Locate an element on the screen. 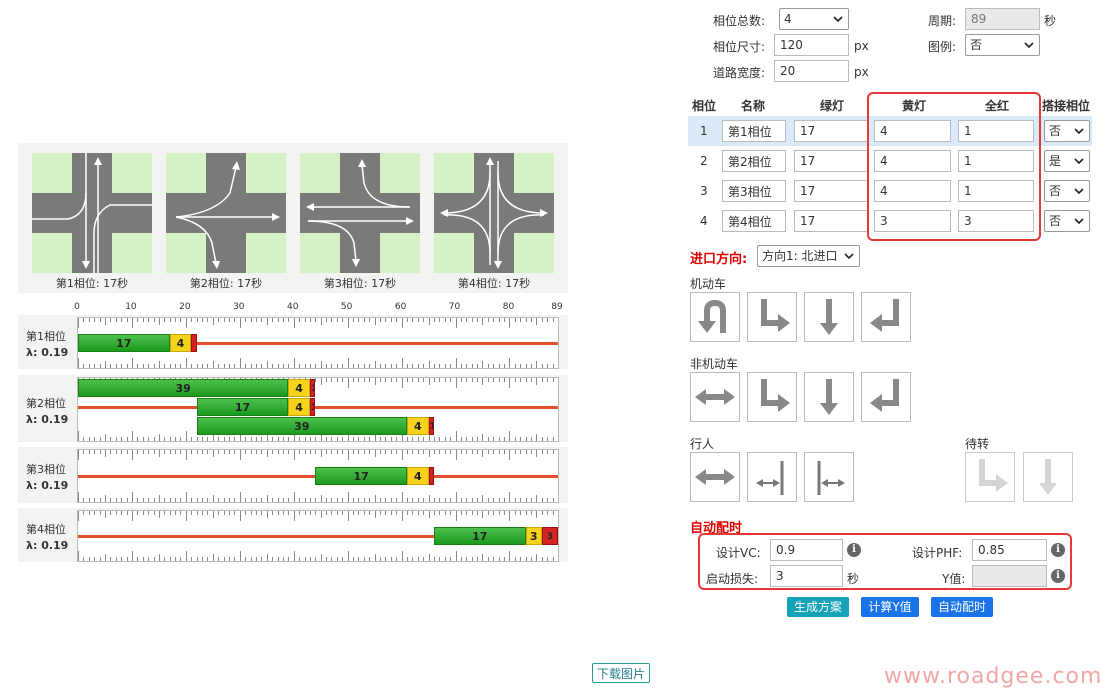  u-turn-button is located at coordinates (715, 317).